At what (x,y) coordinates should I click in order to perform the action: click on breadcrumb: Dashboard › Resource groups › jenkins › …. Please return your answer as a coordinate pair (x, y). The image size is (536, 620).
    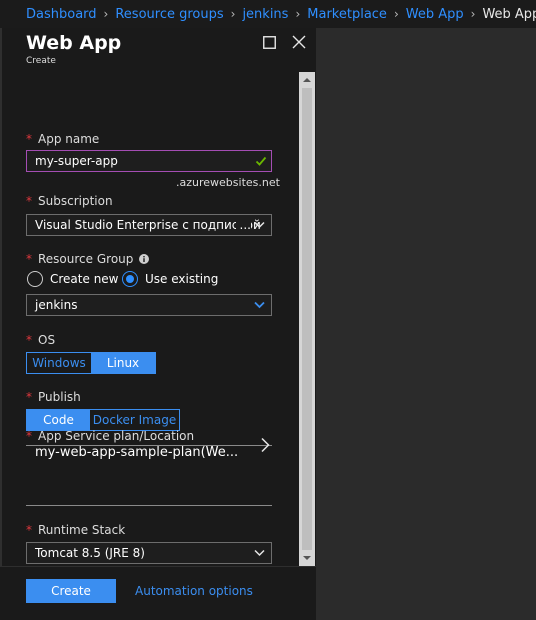
    Looking at the image, I should click on (268, 14).